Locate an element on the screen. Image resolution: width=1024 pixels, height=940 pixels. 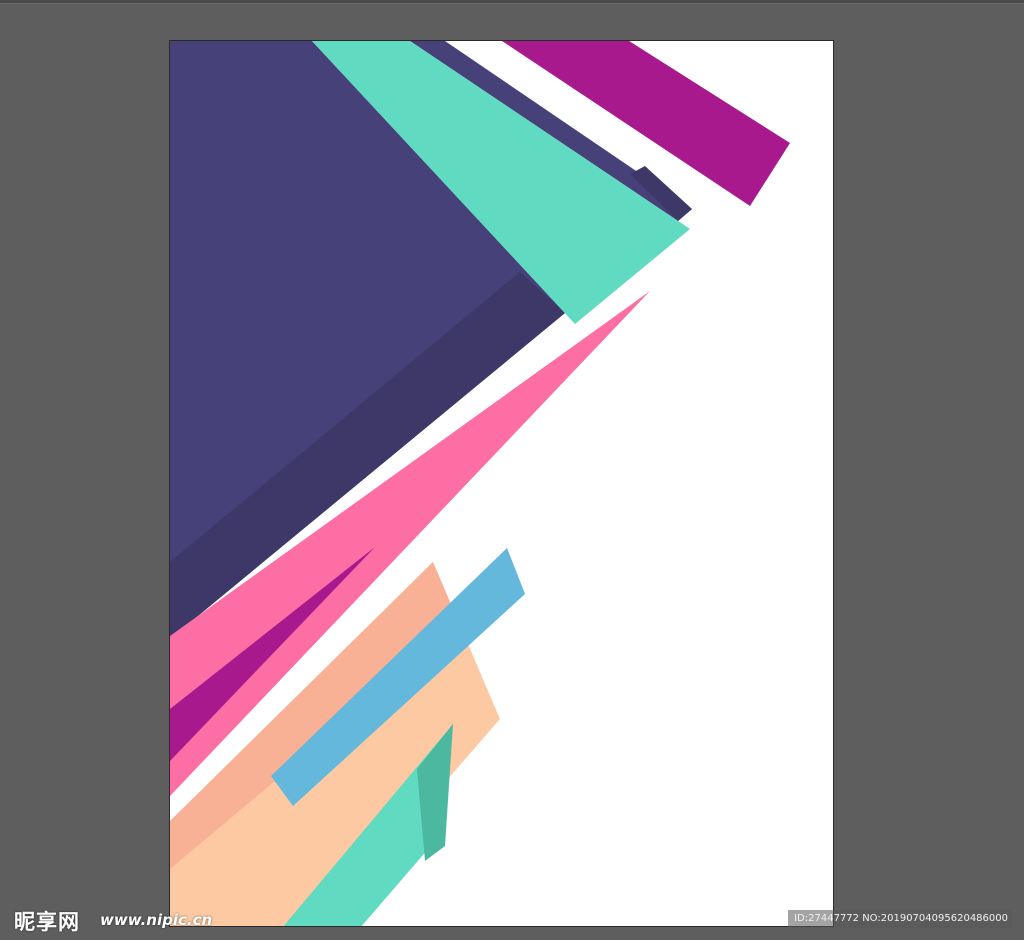
watermark-id: ID:27447772 NO:20190704095620486000 is located at coordinates (900, 919).